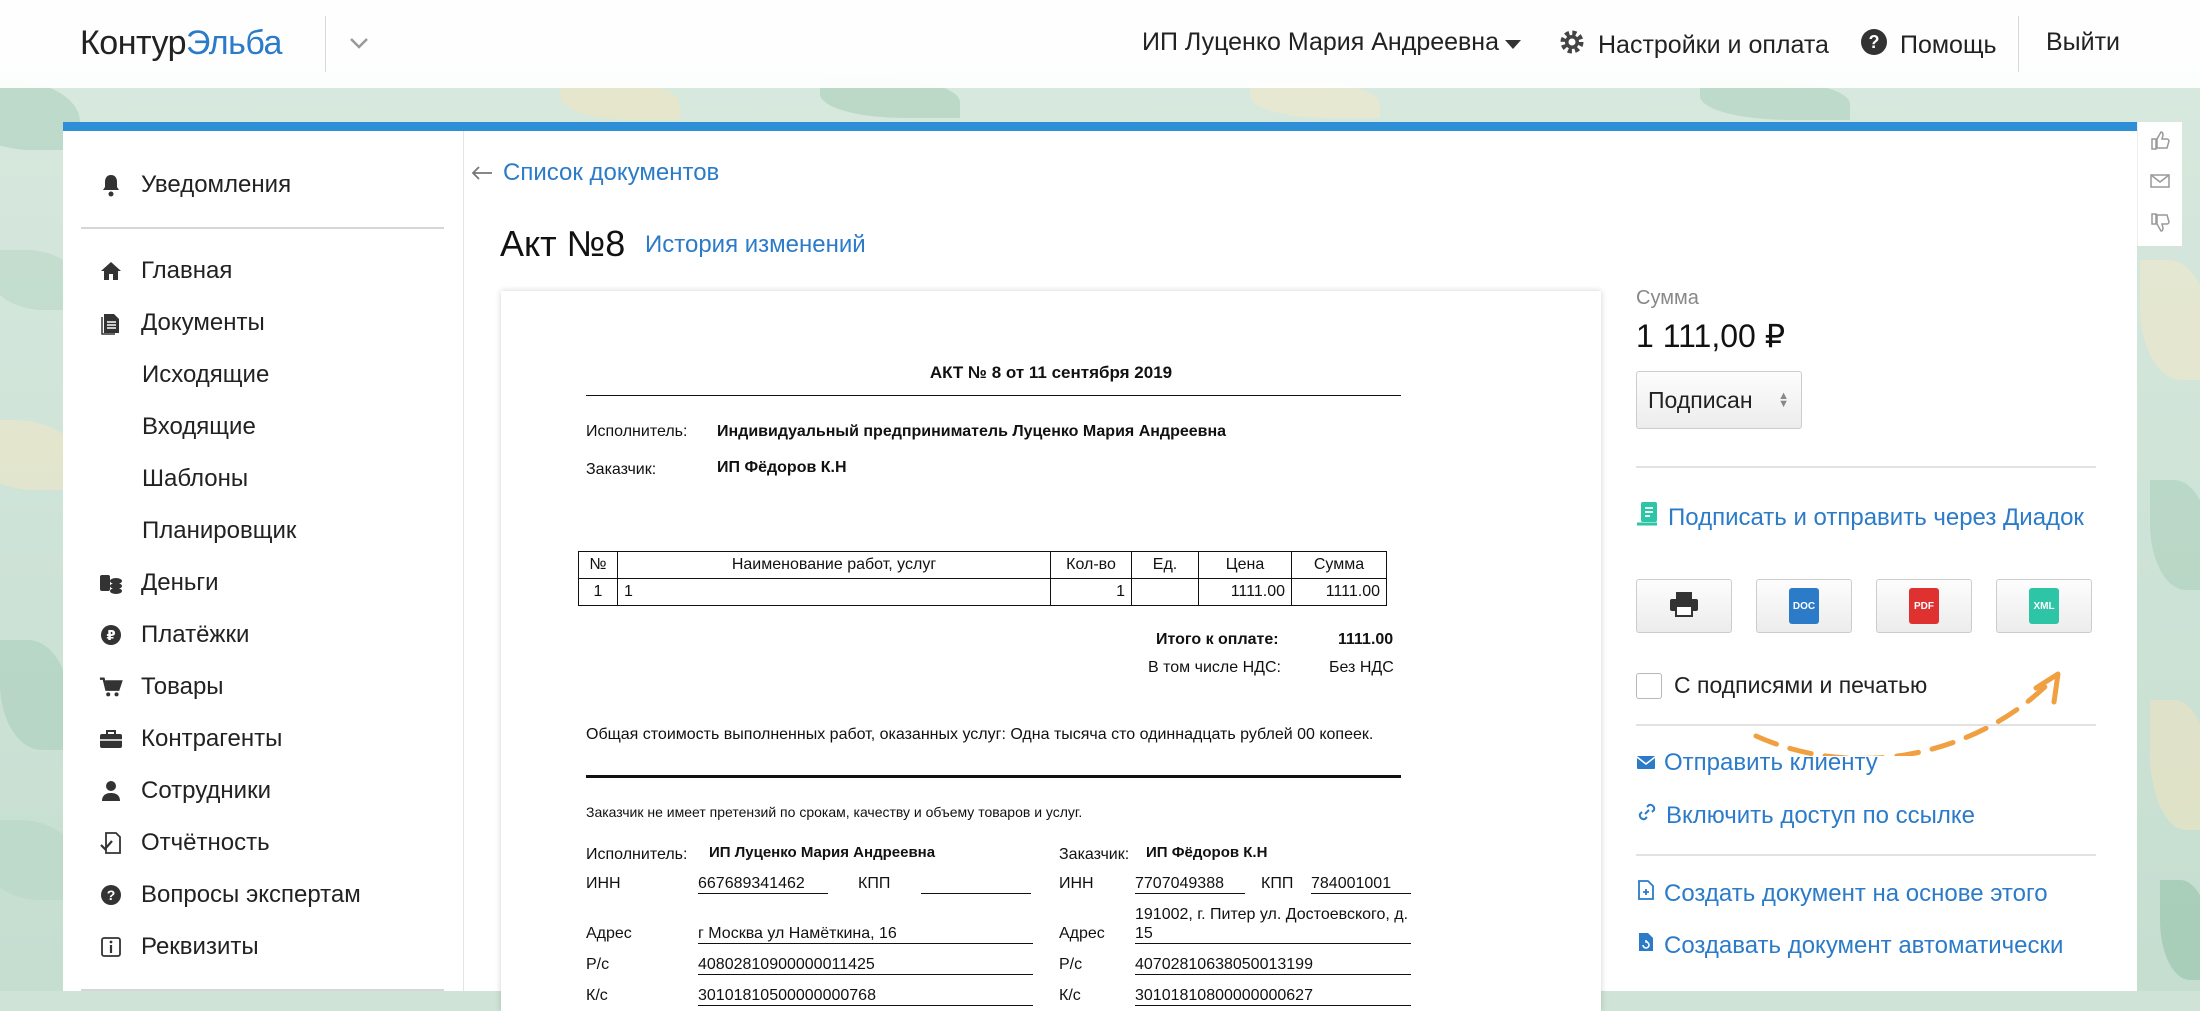 The height and width of the screenshot is (1011, 2200). I want to click on back-to-documents-link: Список документов, so click(595, 173).